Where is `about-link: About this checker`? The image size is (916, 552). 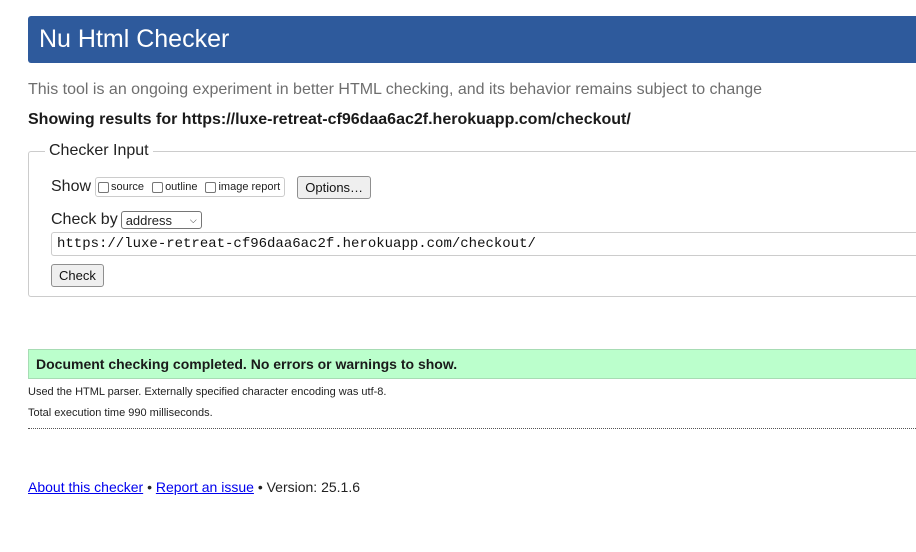 about-link: About this checker is located at coordinates (85, 487).